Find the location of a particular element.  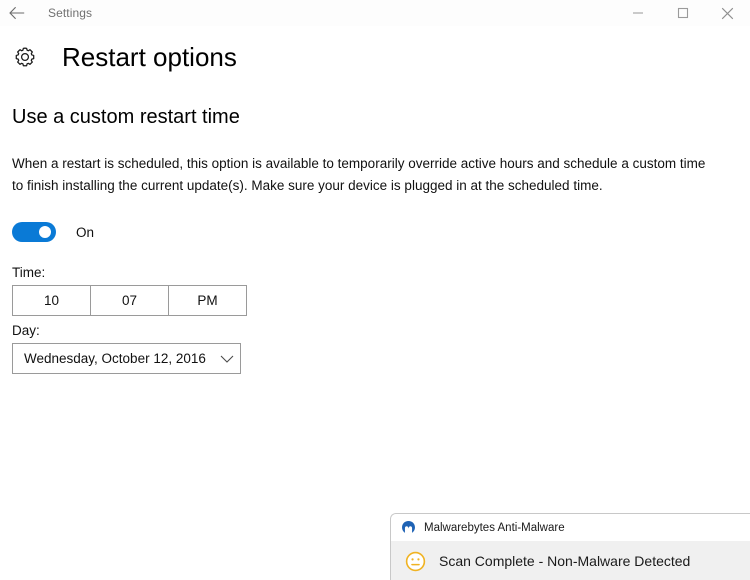

custom-restart-toggle-row: On is located at coordinates (53, 232).